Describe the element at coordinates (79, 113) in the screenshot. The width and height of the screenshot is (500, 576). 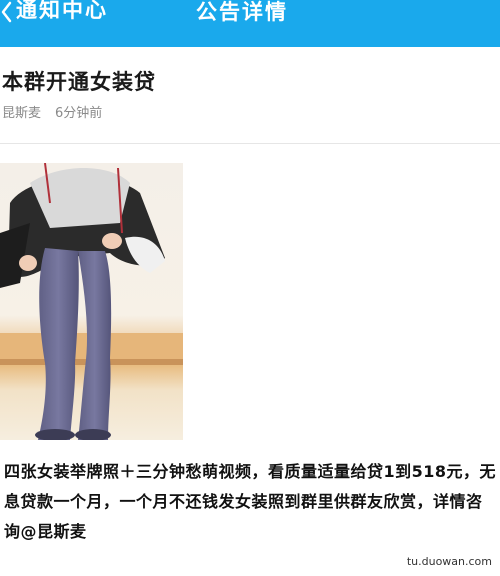
I see `notice-time: 6分钟前` at that location.